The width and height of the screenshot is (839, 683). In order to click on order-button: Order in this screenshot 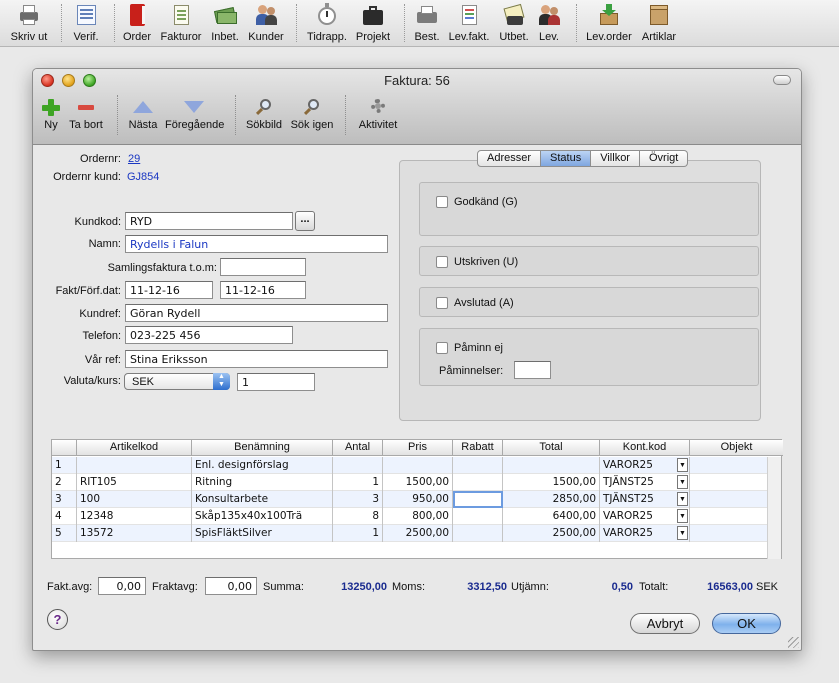, I will do `click(137, 24)`.